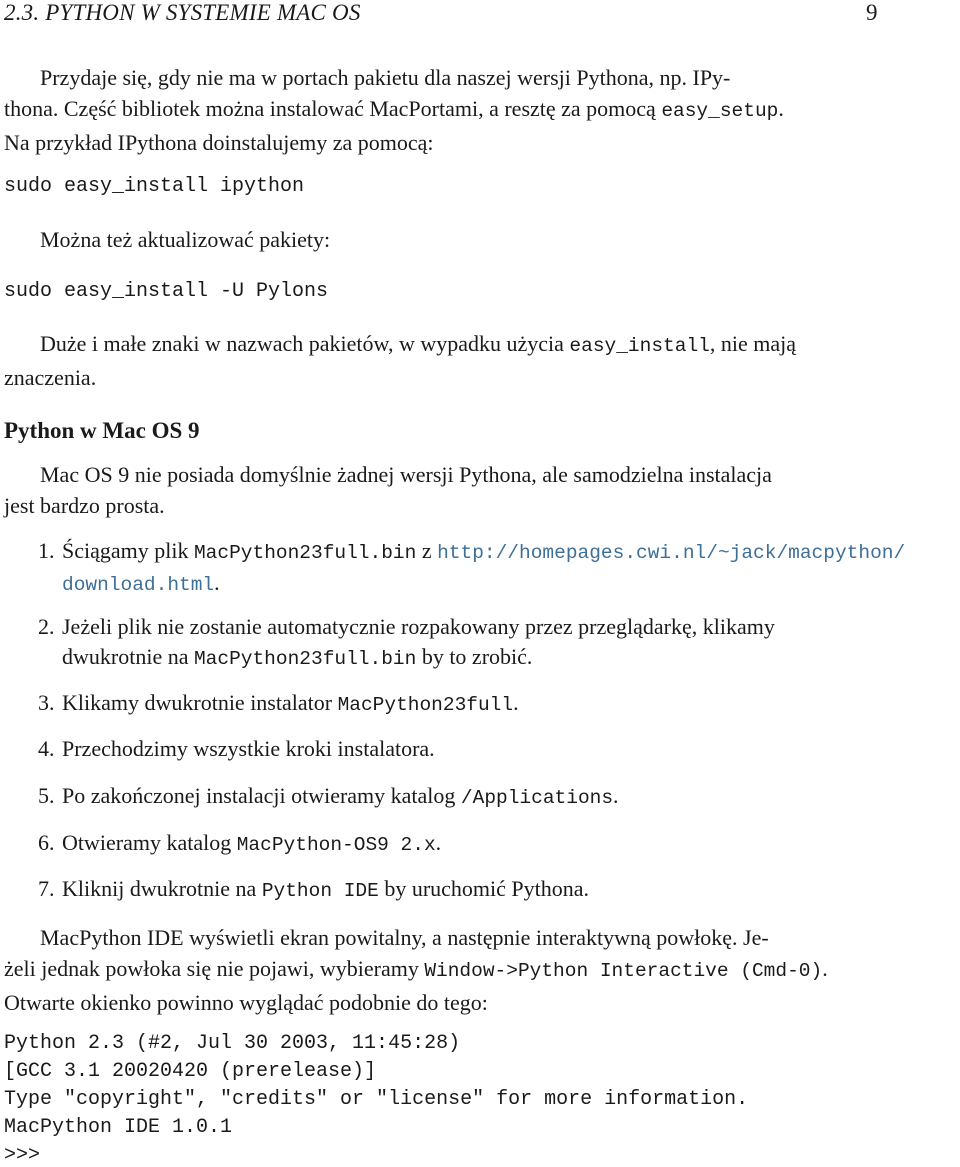 The image size is (960, 1167). I want to click on step-number: 6., so click(46, 842).